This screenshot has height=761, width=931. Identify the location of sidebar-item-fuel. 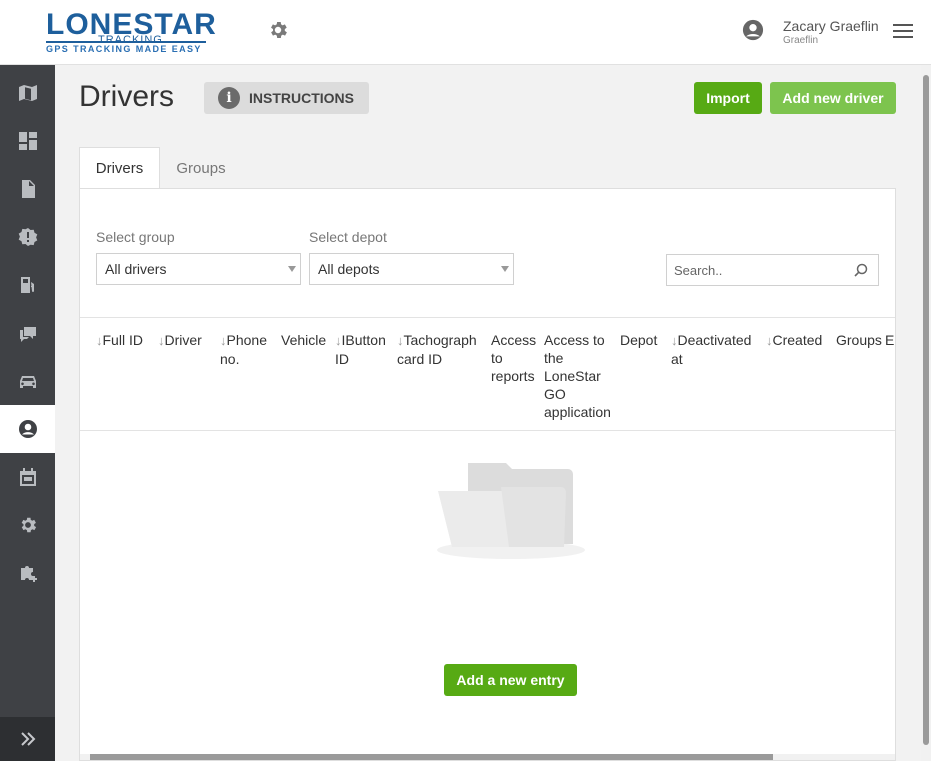
(27, 285).